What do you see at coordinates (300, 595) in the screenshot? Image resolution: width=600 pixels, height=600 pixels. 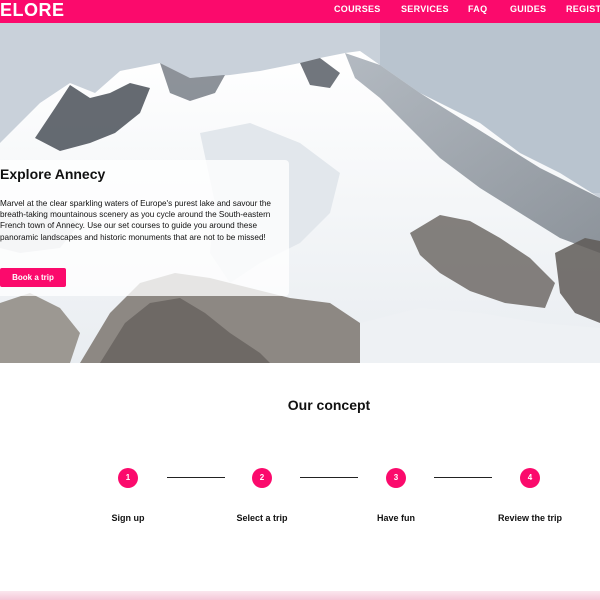 I see `footer-strip` at bounding box center [300, 595].